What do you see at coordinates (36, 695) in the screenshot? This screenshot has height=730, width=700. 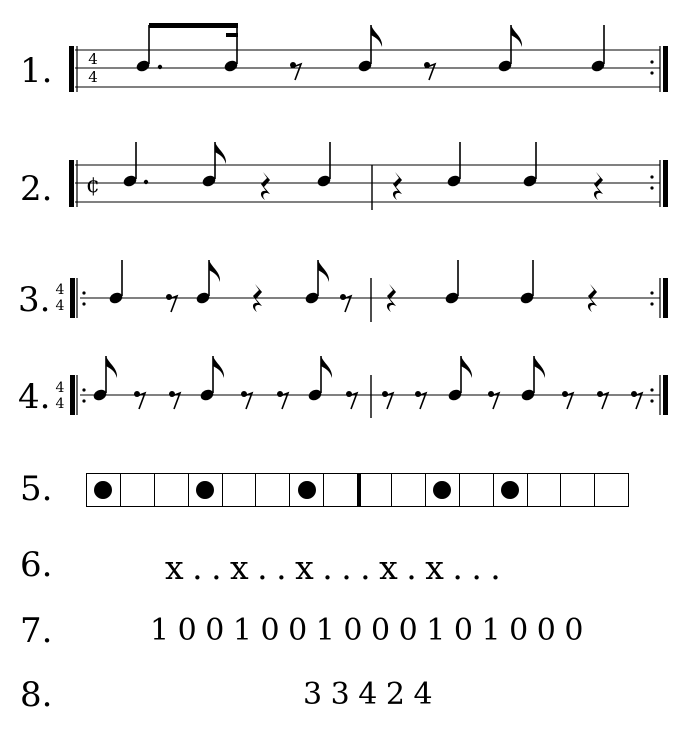 I see `row-label-8: 8.` at bounding box center [36, 695].